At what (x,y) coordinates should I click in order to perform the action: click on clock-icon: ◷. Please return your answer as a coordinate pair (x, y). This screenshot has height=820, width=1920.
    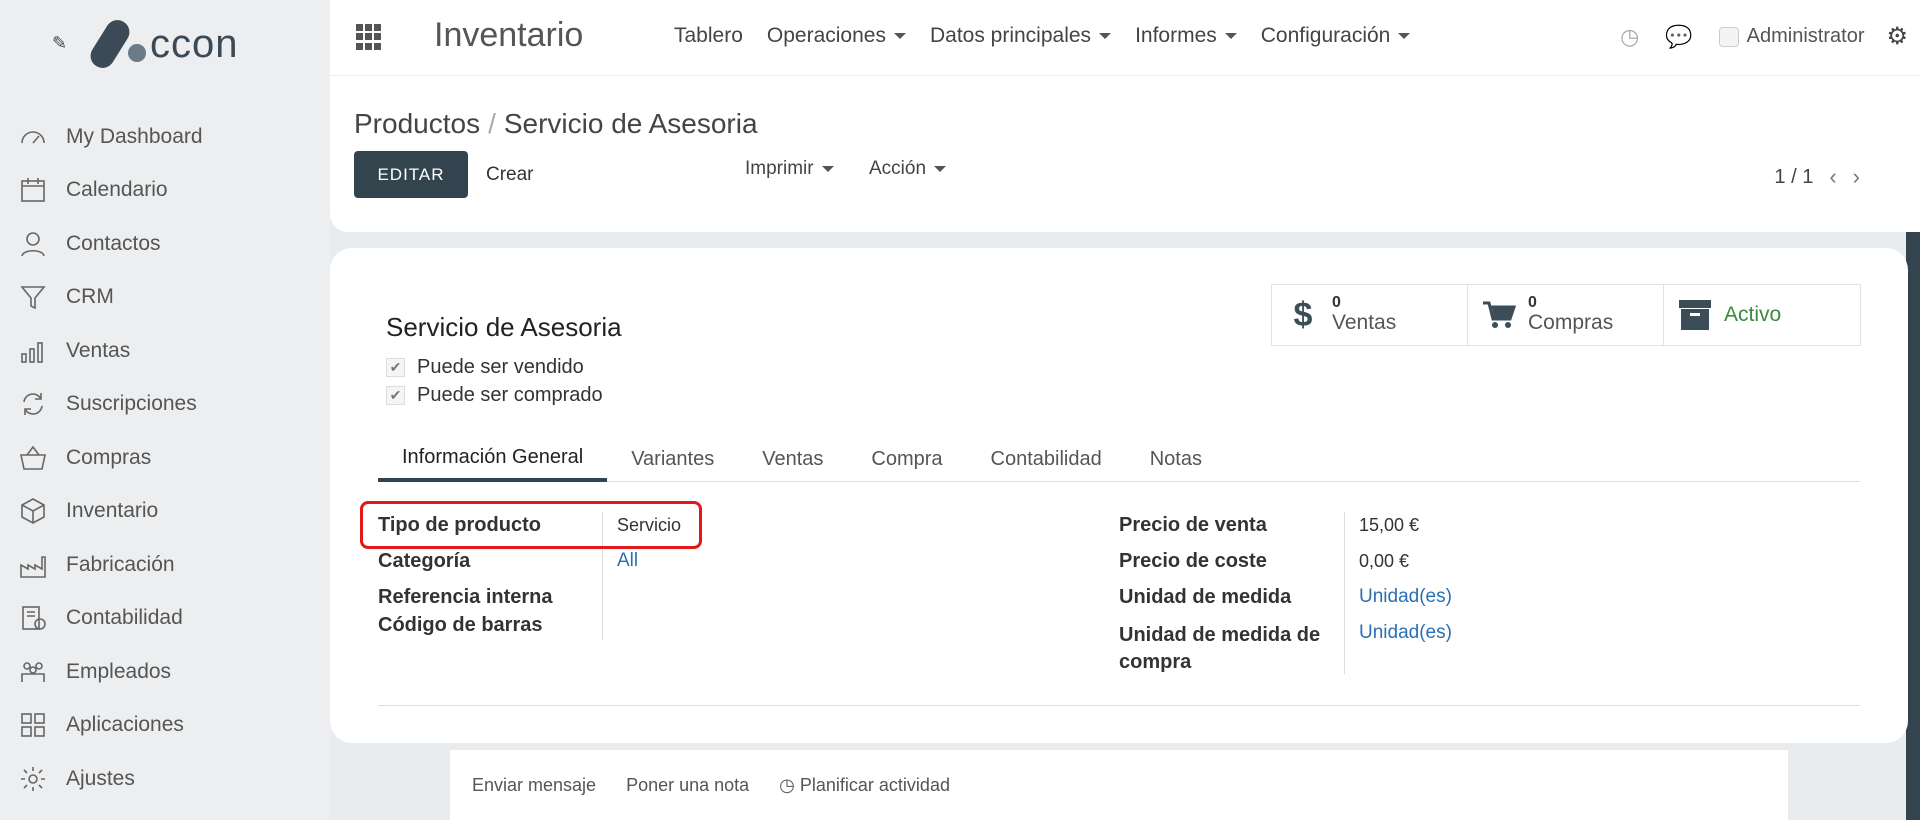
    Looking at the image, I should click on (1629, 37).